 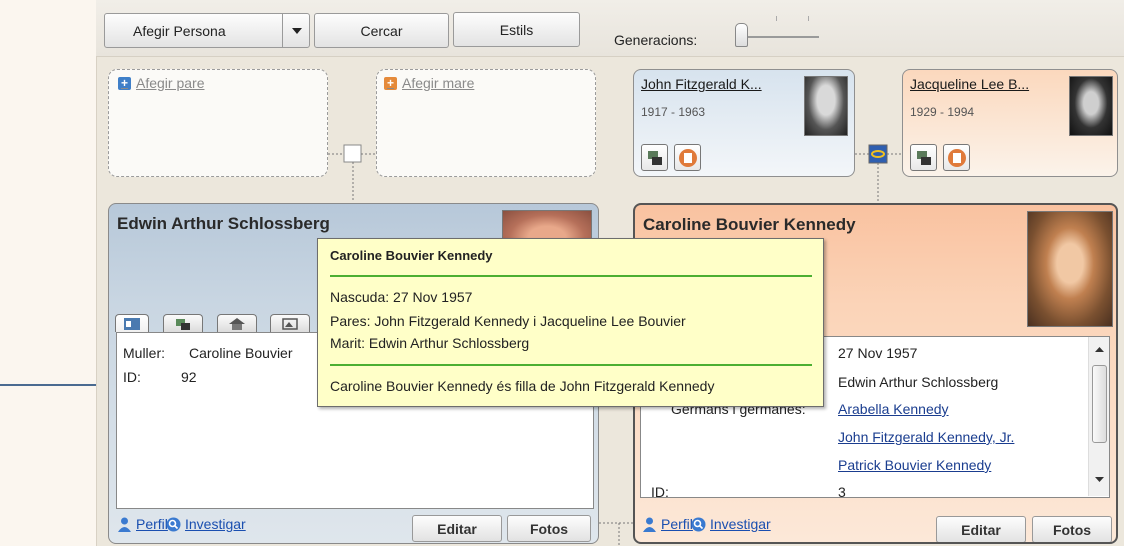 I want to click on styles-label: Estils, so click(x=516, y=29).